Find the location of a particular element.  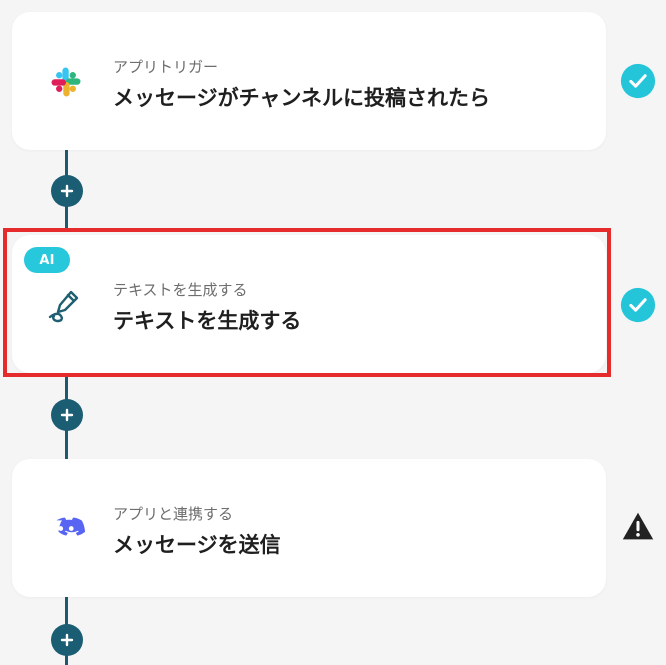

warning-triangle-icon is located at coordinates (638, 527).